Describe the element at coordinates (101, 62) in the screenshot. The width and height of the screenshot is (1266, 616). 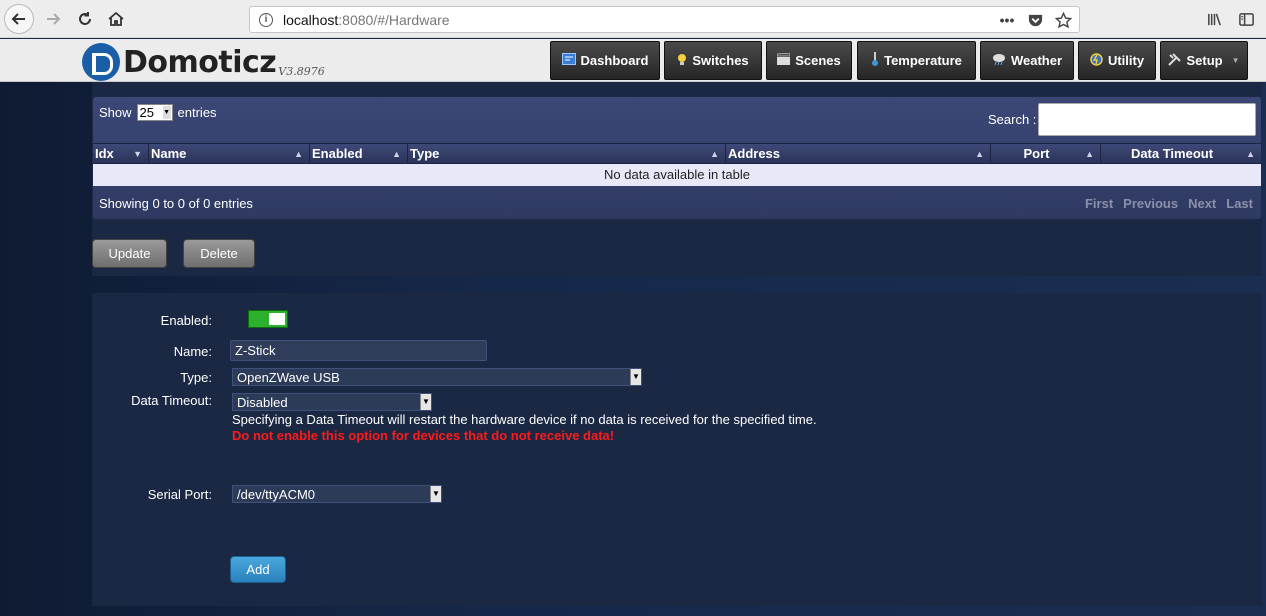
I see `logo-icon` at that location.